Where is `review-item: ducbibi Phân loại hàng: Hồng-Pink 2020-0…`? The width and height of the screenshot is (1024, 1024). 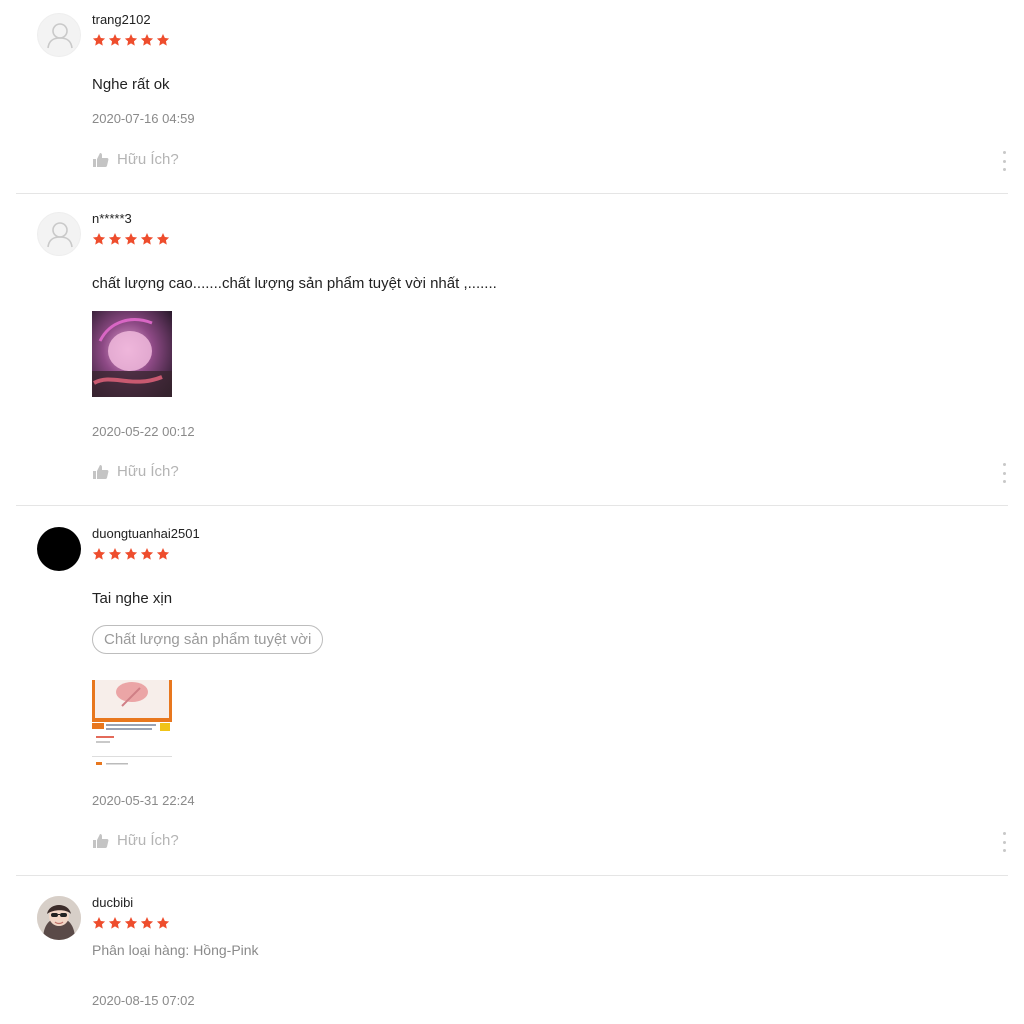 review-item: ducbibi Phân loại hàng: Hồng-Pink 2020-0… is located at coordinates (512, 959).